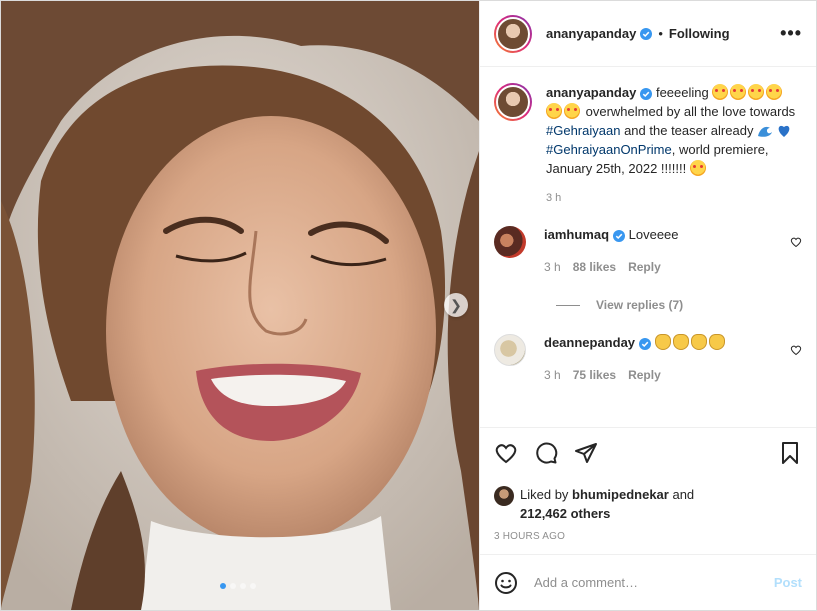  Describe the element at coordinates (699, 33) in the screenshot. I see `following-button: Following` at that location.